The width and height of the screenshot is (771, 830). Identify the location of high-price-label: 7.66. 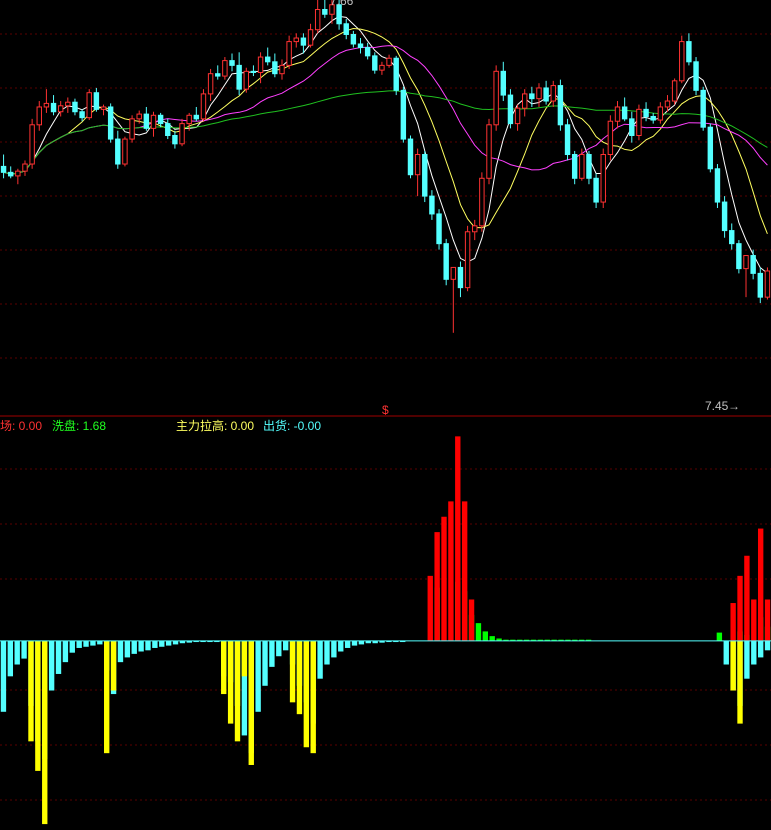
(342, 4).